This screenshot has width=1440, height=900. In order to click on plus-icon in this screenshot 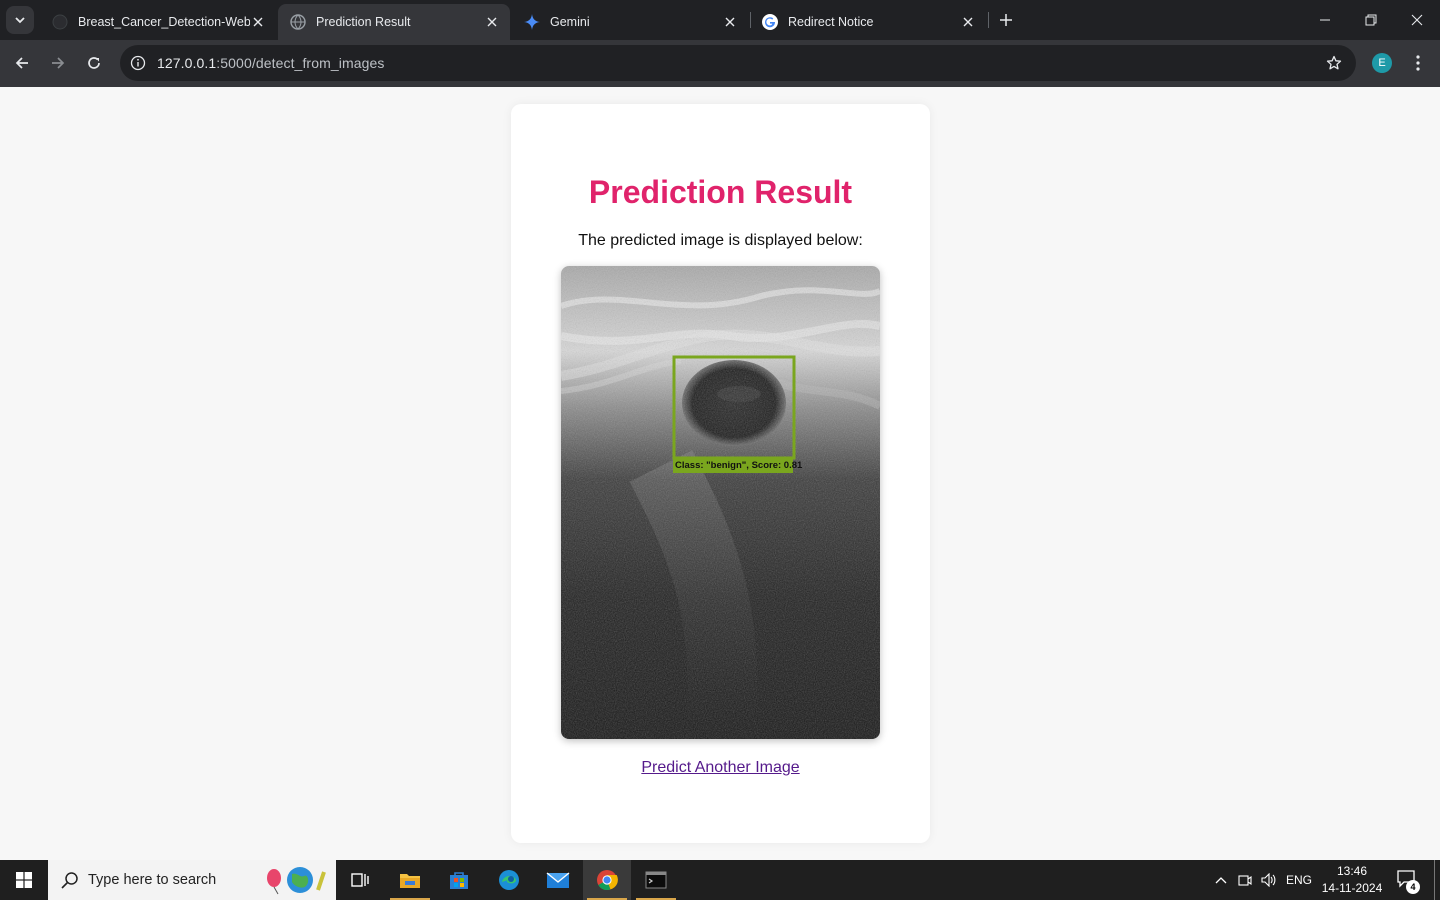, I will do `click(1006, 20)`.